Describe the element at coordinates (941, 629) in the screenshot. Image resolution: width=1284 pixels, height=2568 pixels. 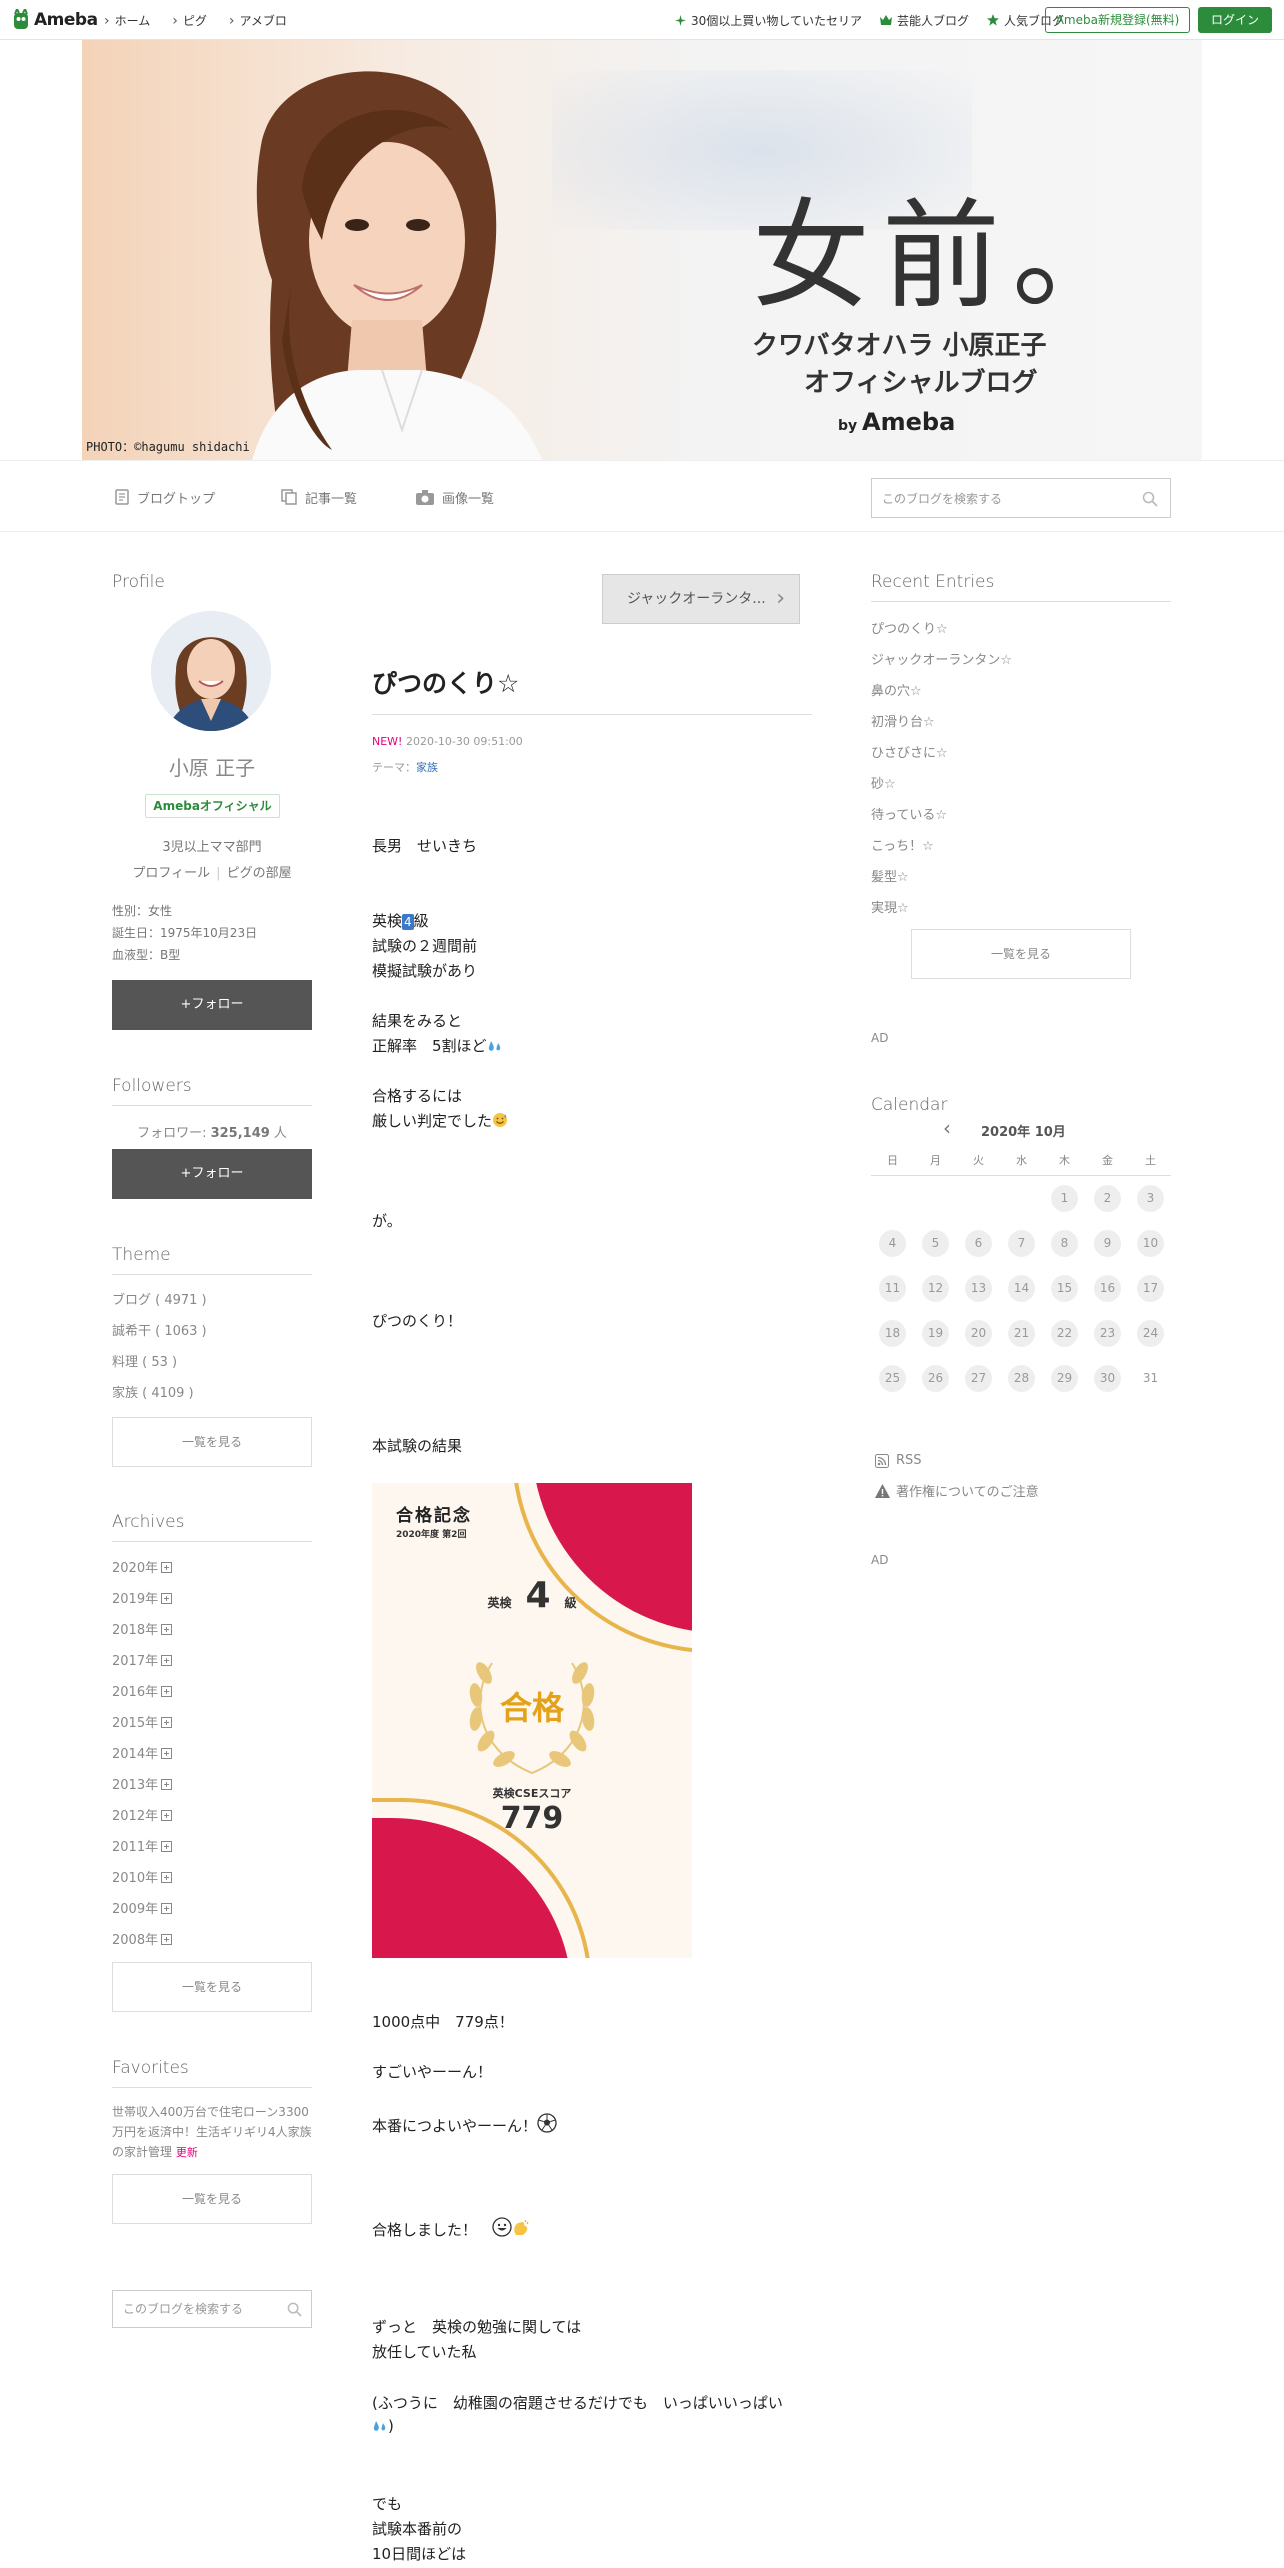
I see `recent-entry-link: ぴつのくり☆` at that location.